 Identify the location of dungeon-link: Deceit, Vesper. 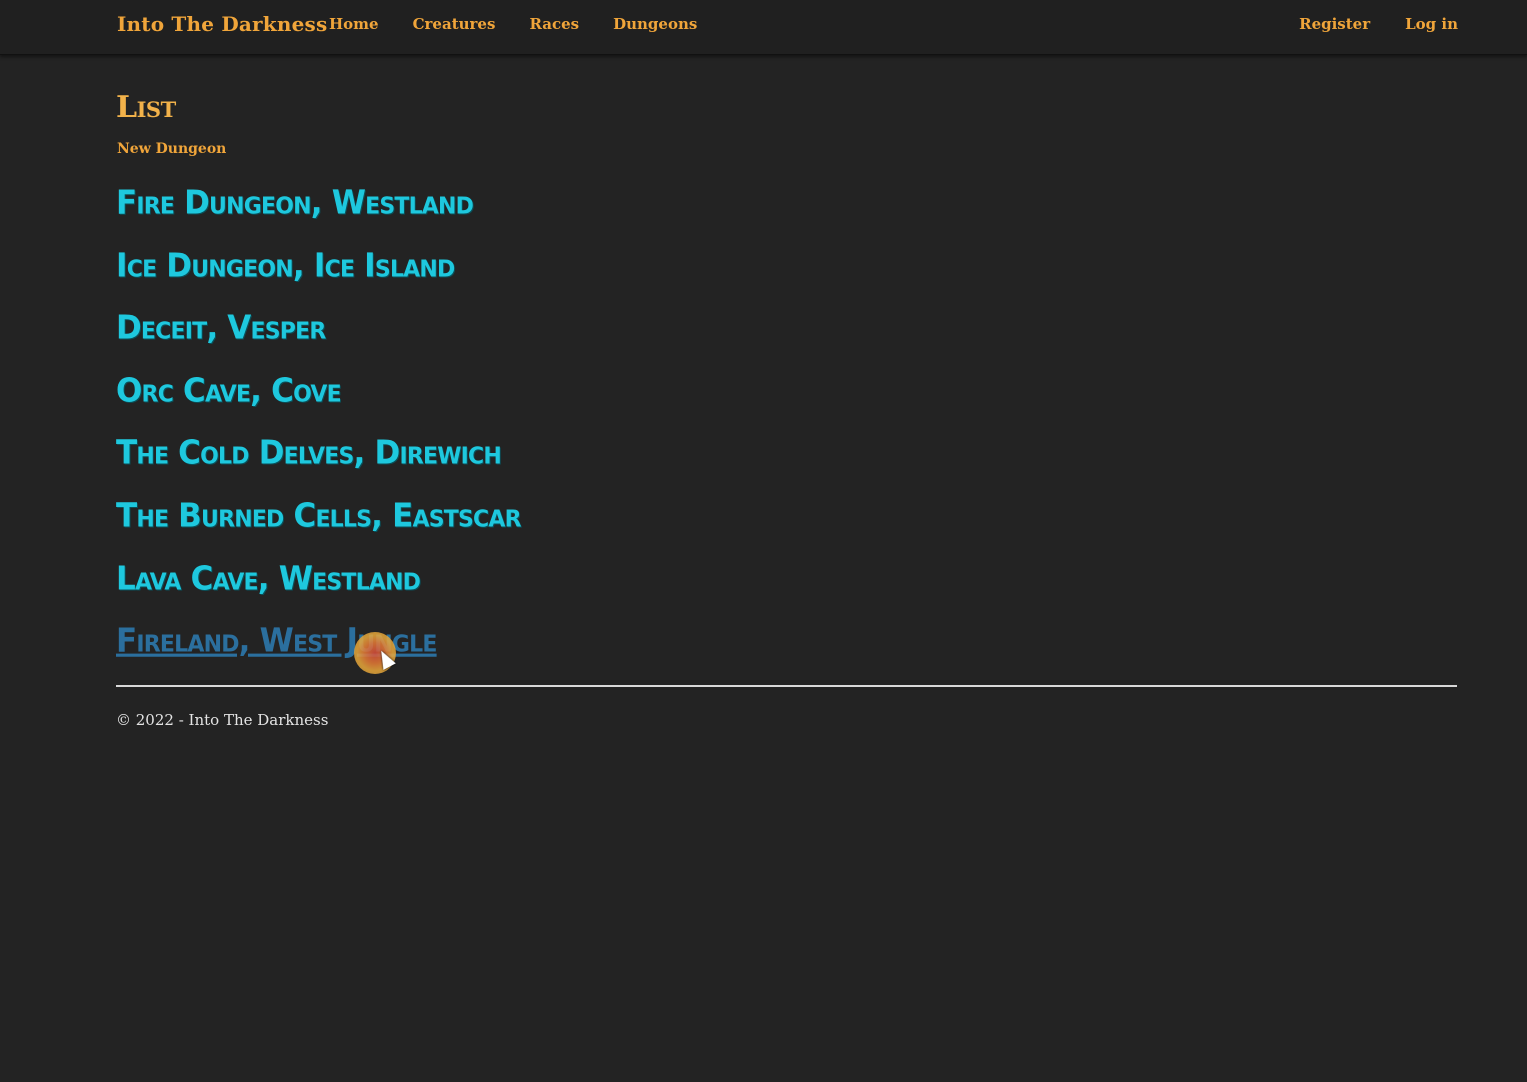
(221, 328).